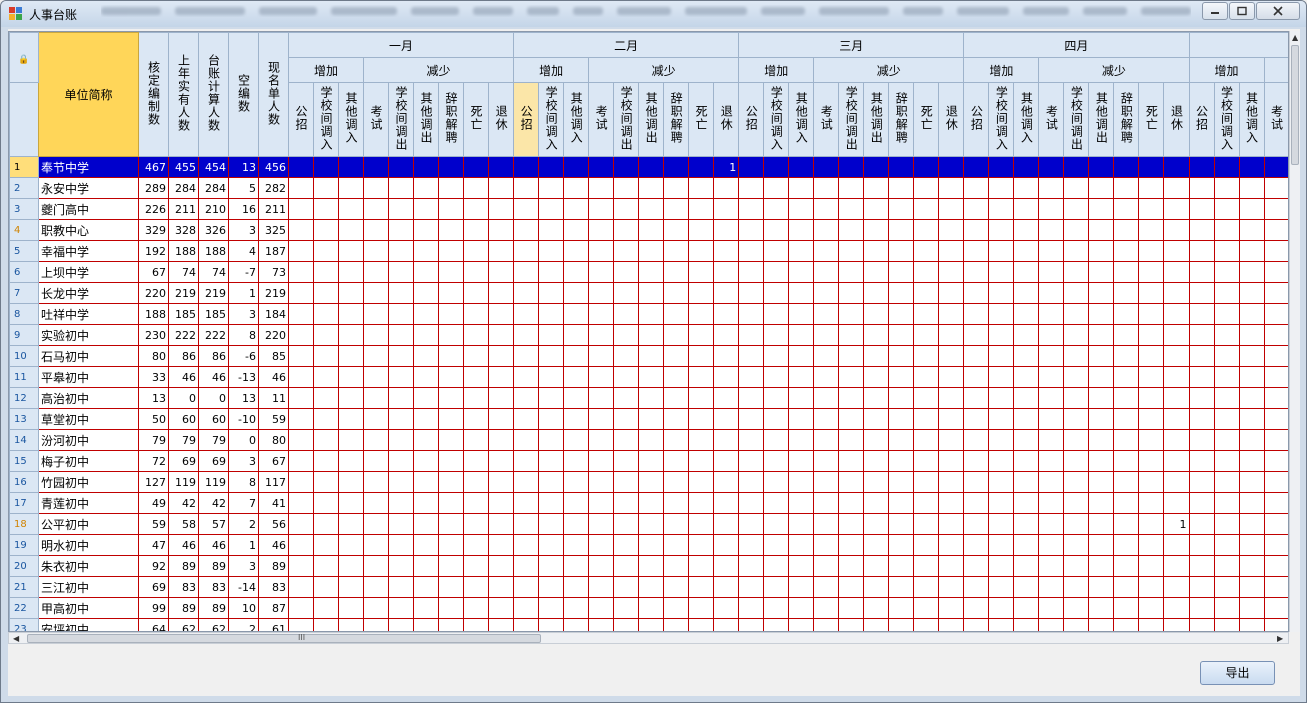 The width and height of the screenshot is (1307, 703). Describe the element at coordinates (243, 188) in the screenshot. I see `cell-value: 5` at that location.